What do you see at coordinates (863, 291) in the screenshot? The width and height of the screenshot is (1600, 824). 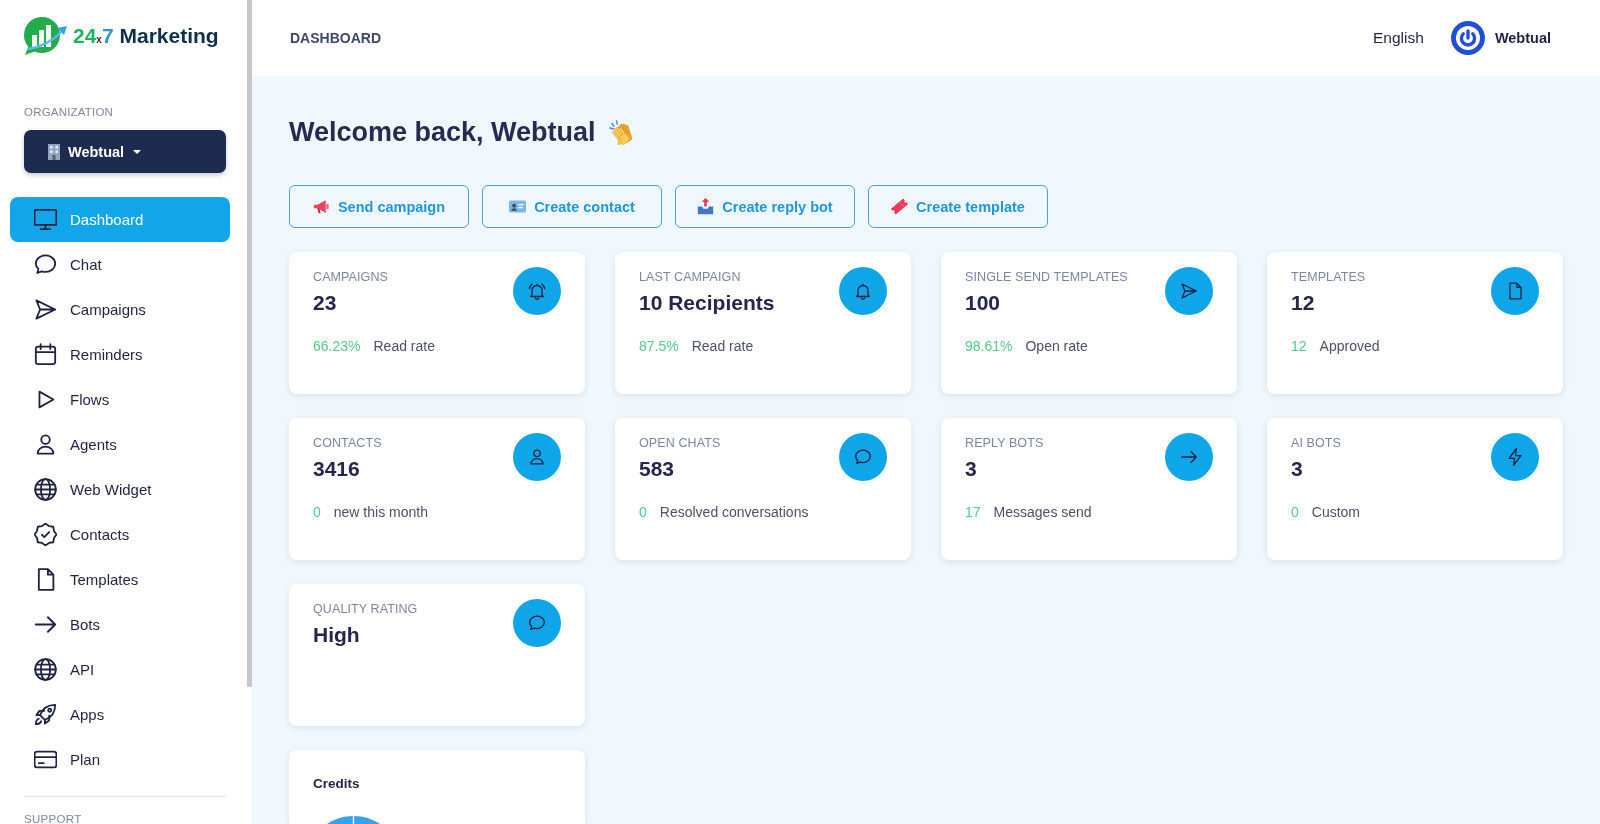 I see `bell-icon` at bounding box center [863, 291].